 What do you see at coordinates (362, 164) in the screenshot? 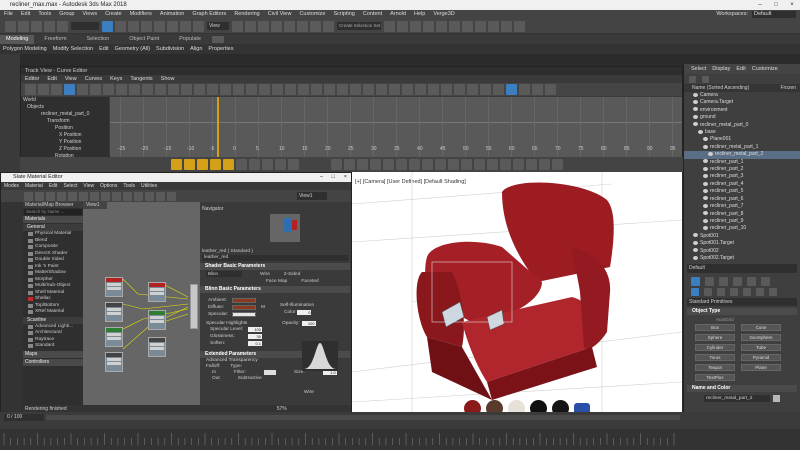
I see `key-filter-c-icon` at bounding box center [362, 164].